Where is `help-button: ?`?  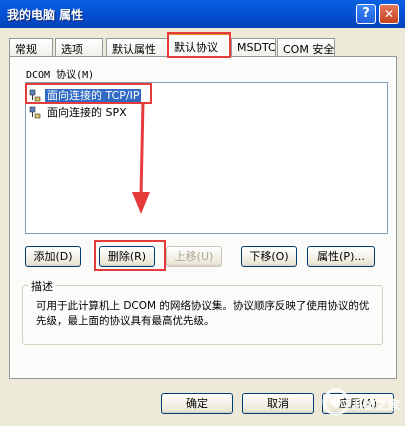 help-button: ? is located at coordinates (366, 14).